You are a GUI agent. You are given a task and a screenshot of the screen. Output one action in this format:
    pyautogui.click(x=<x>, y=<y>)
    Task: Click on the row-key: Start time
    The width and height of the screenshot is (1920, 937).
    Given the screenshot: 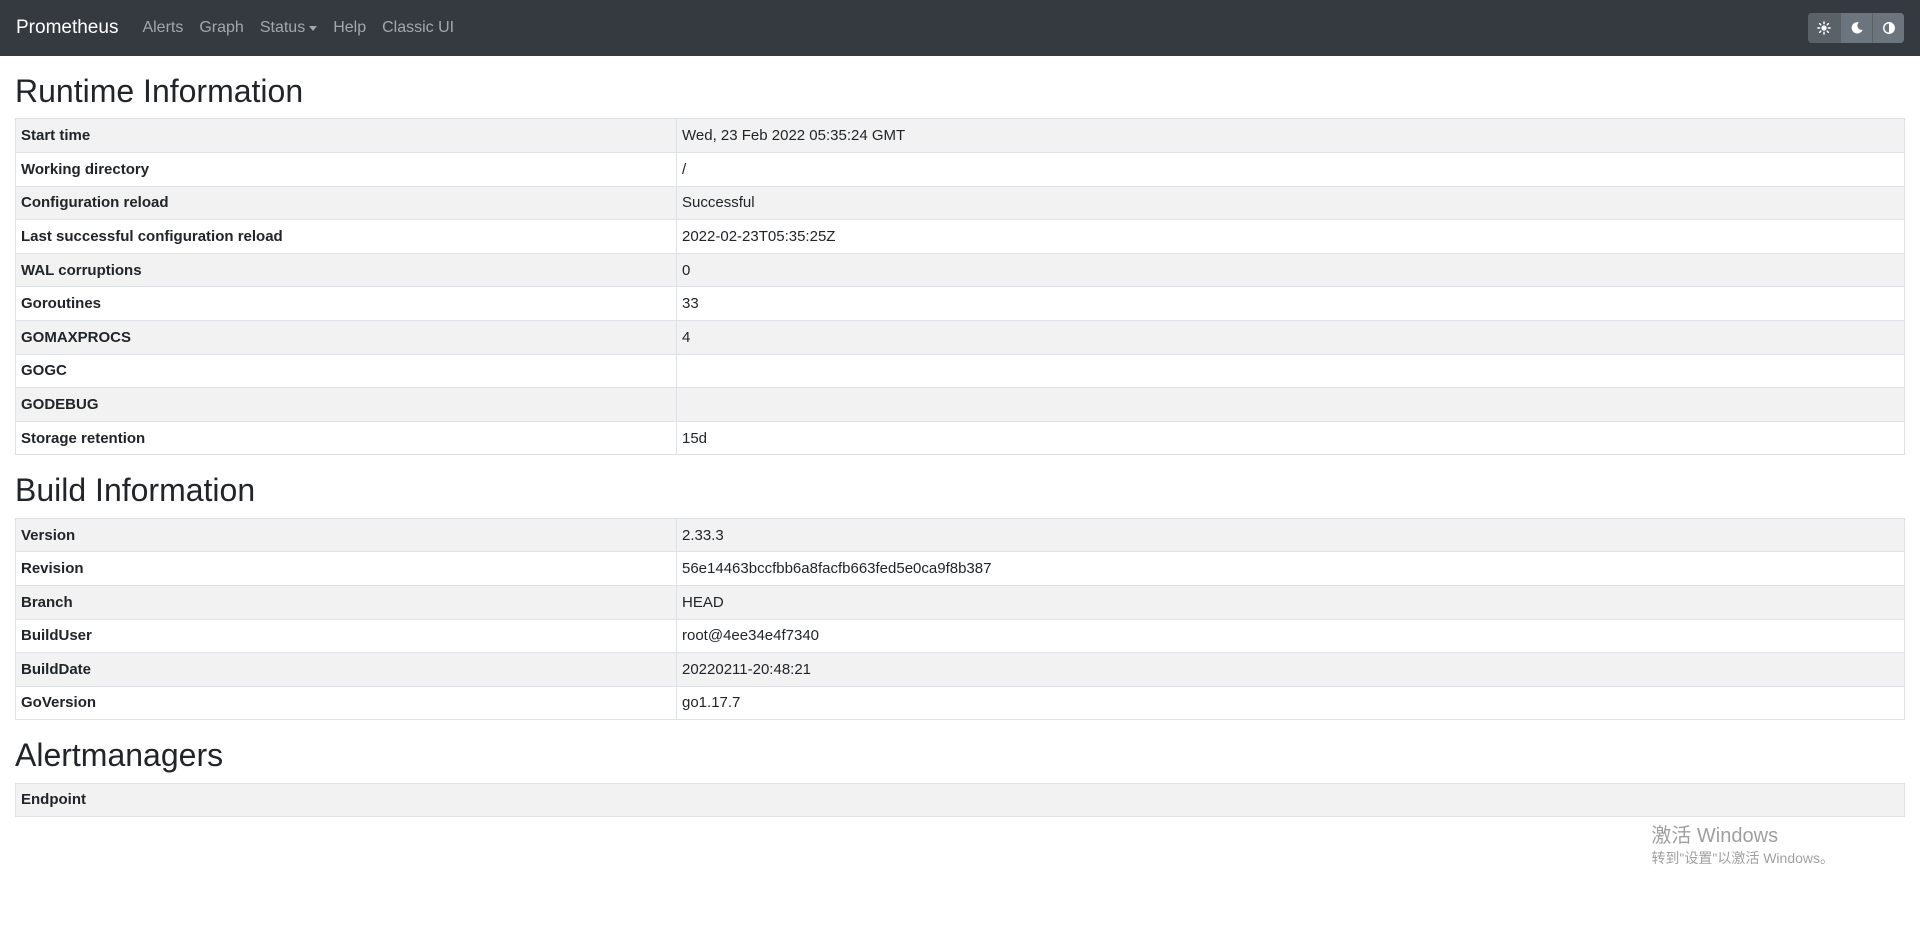 What is the action you would take?
    pyautogui.click(x=346, y=135)
    